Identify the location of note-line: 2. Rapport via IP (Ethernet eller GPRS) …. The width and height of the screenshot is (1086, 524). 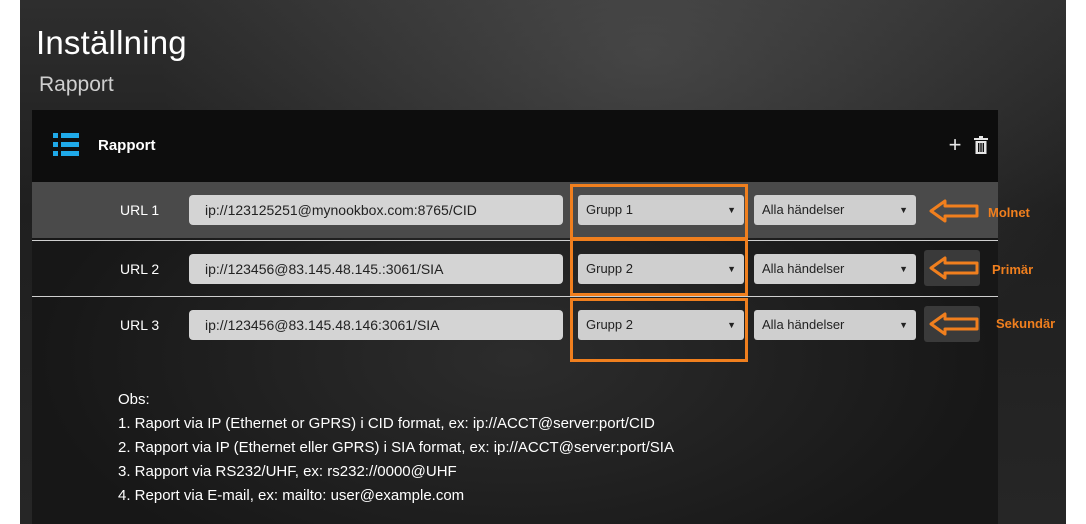
(396, 447).